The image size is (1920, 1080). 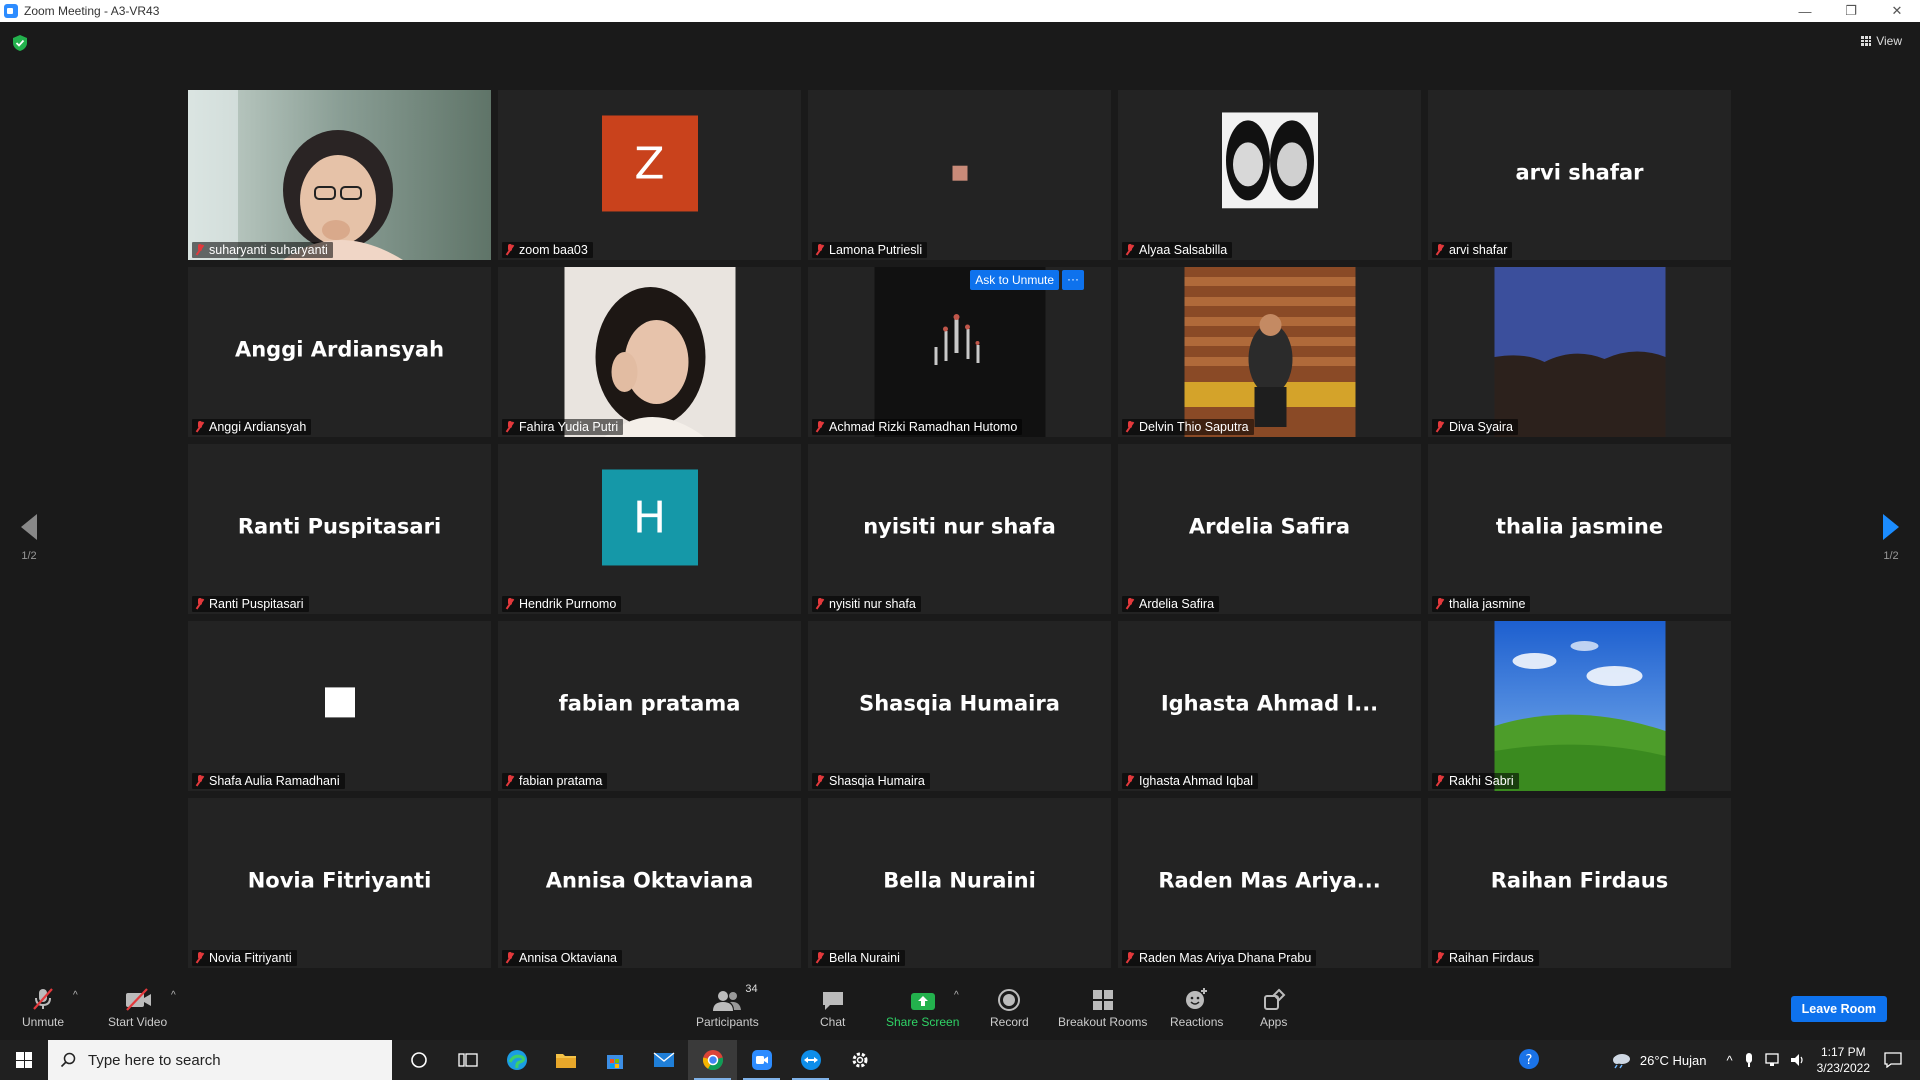 I want to click on next-page-button: 1/2, so click(x=1891, y=538).